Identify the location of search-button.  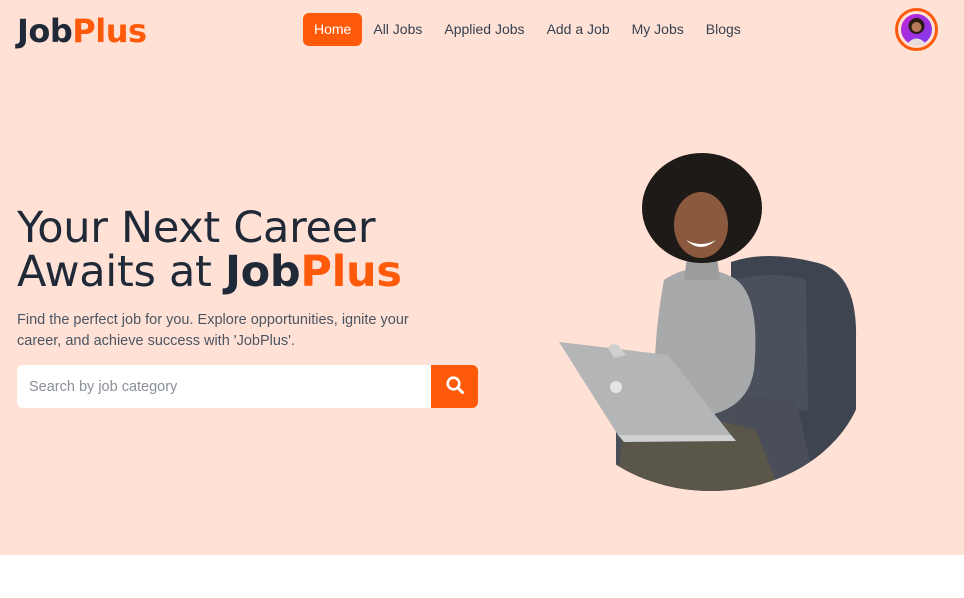
(454, 386).